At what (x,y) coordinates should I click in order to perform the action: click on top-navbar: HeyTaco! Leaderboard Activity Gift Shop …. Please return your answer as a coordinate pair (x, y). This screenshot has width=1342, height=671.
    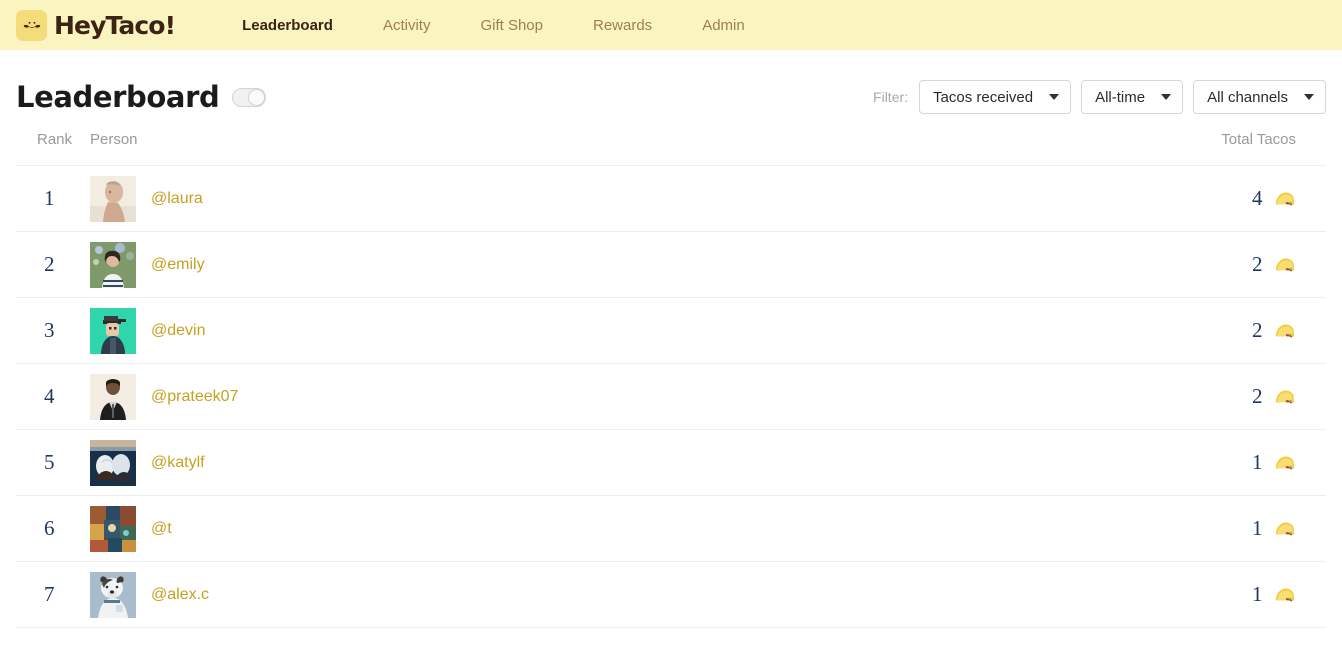
    Looking at the image, I should click on (671, 25).